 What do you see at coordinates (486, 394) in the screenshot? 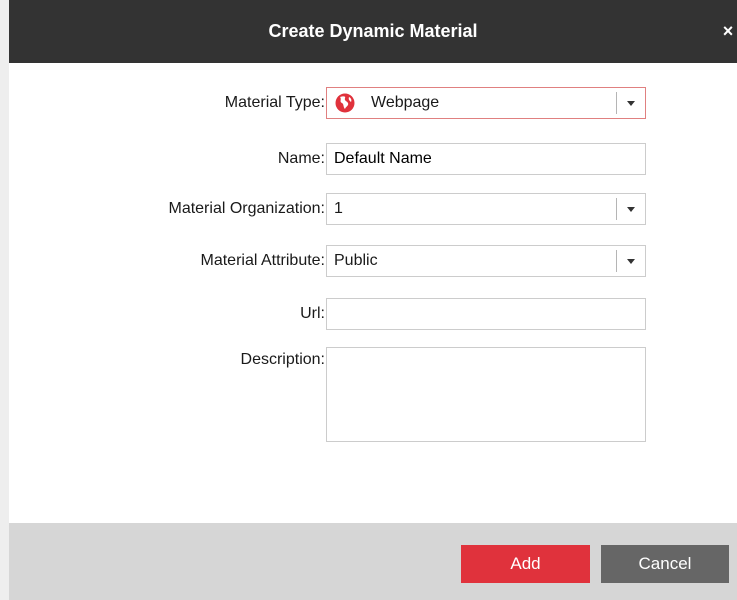
I see `description-textarea` at bounding box center [486, 394].